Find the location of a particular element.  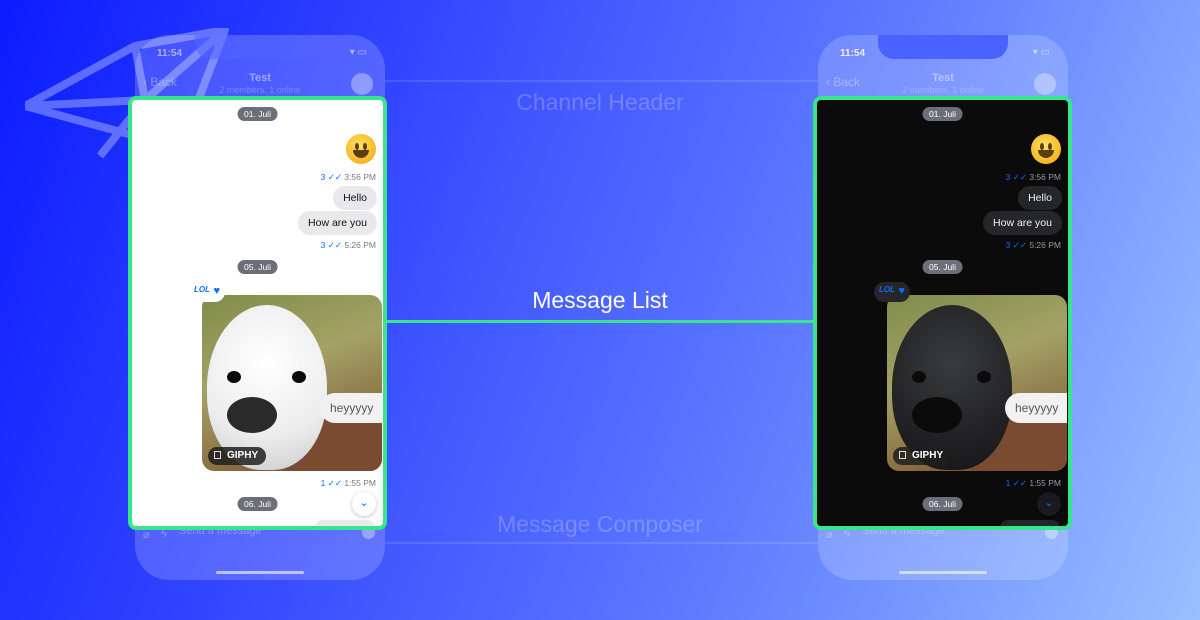

channel-header-label: Channel Header is located at coordinates (600, 102).